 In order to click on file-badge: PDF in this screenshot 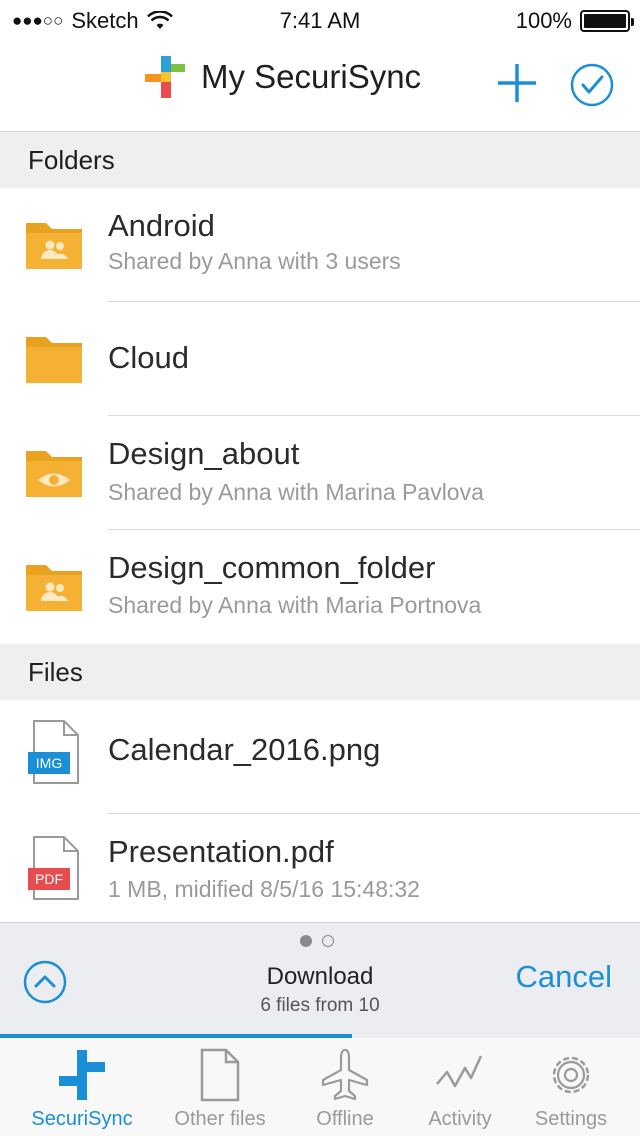, I will do `click(49, 879)`.